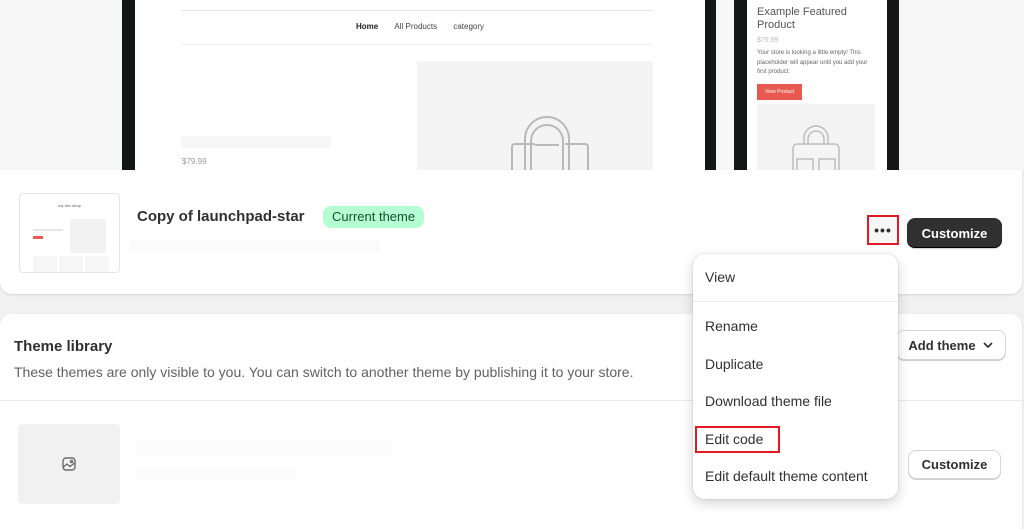  I want to click on more-actions-button: •••, so click(883, 230).